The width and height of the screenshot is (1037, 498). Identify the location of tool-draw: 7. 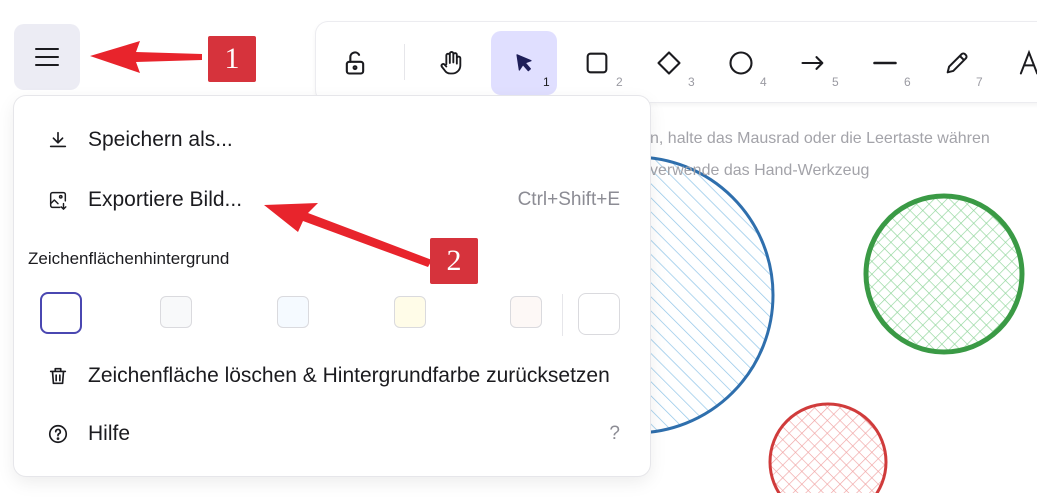
(957, 63).